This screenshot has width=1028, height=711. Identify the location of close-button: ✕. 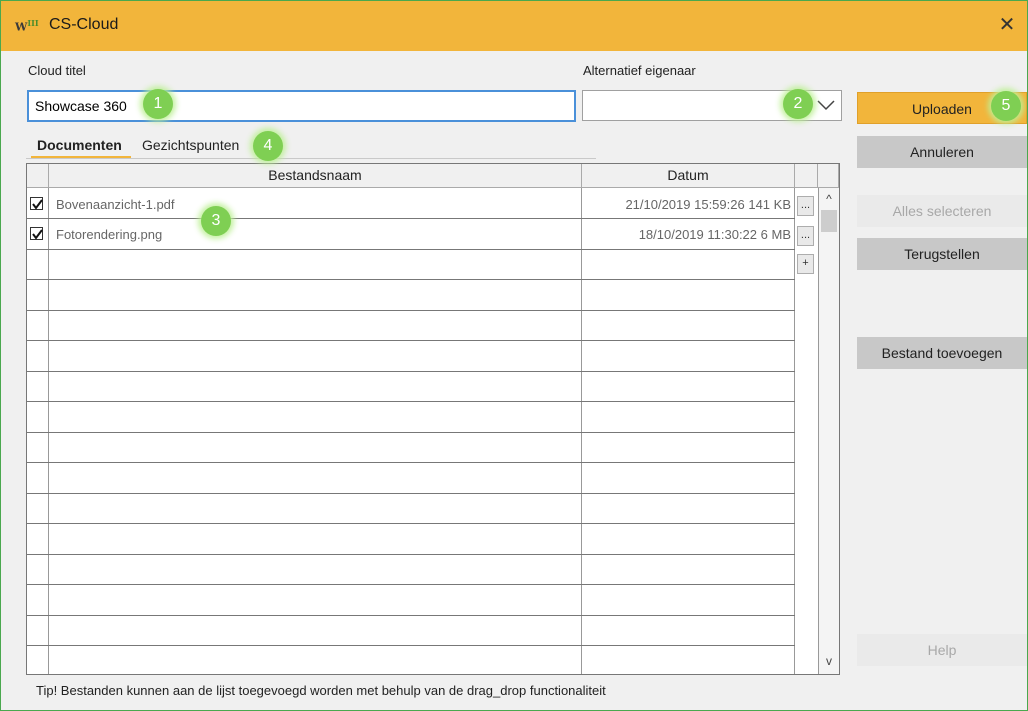
(1007, 25).